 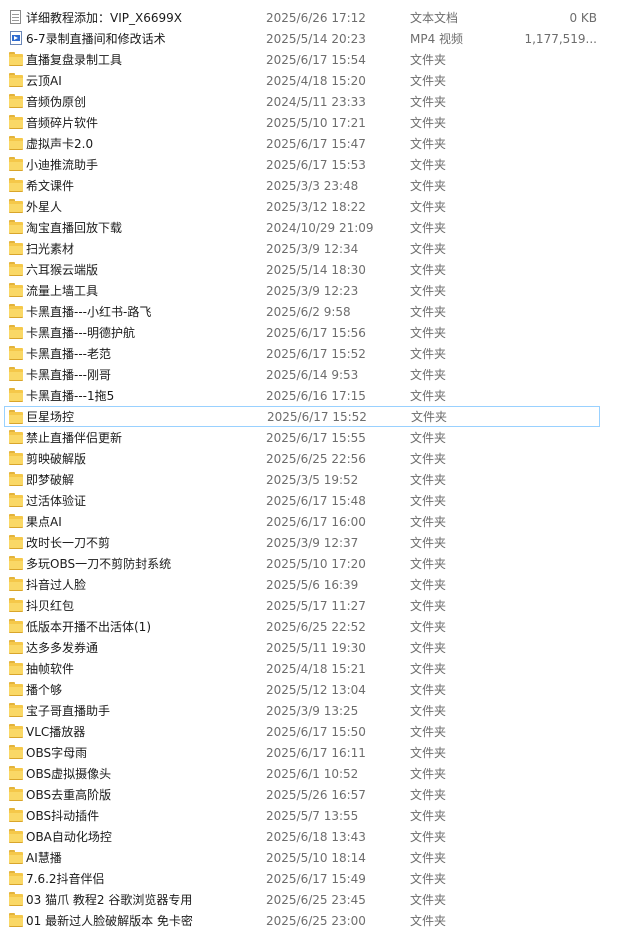 I want to click on file-row: 希文课件 2025/3/3 23:48 文件夹, so click(x=309, y=185).